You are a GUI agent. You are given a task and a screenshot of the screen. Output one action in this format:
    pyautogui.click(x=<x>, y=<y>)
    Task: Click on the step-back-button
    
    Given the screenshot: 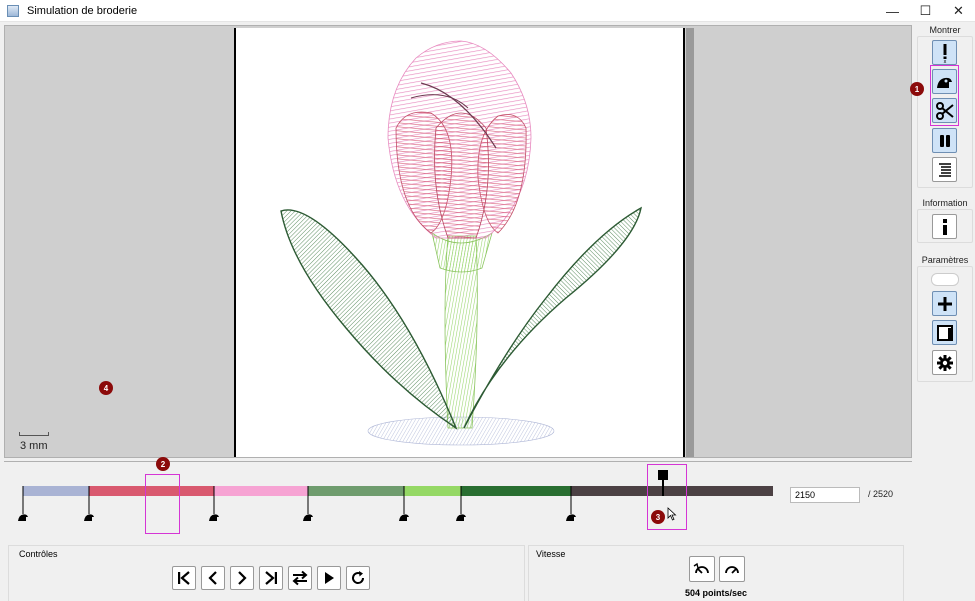 What is the action you would take?
    pyautogui.click(x=213, y=578)
    